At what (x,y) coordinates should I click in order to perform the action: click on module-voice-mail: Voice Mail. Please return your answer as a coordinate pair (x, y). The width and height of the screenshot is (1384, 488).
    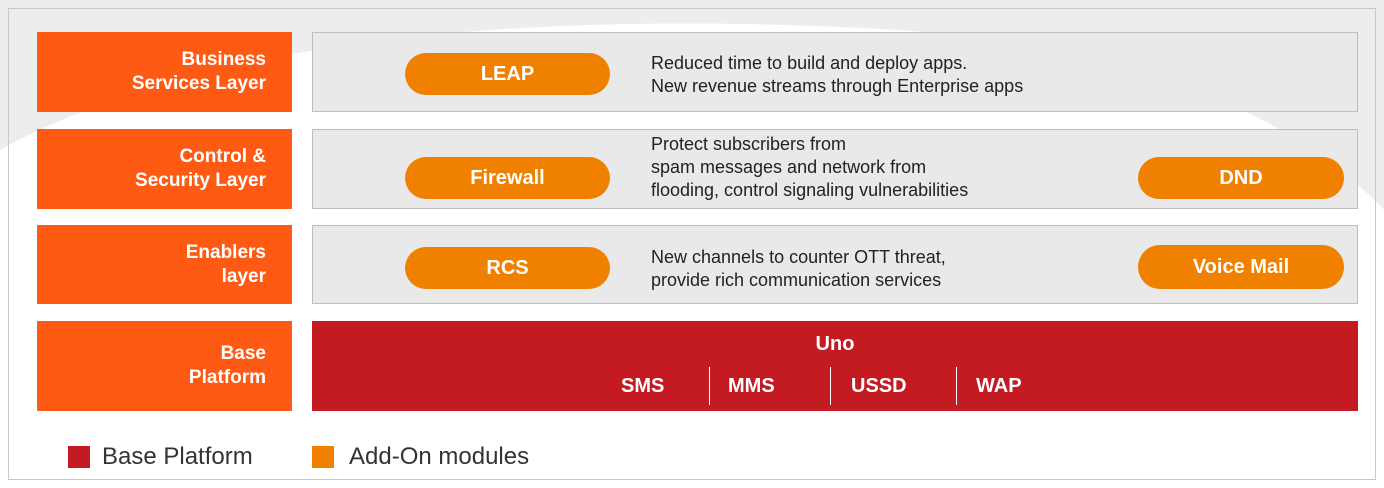
    Looking at the image, I should click on (1241, 267).